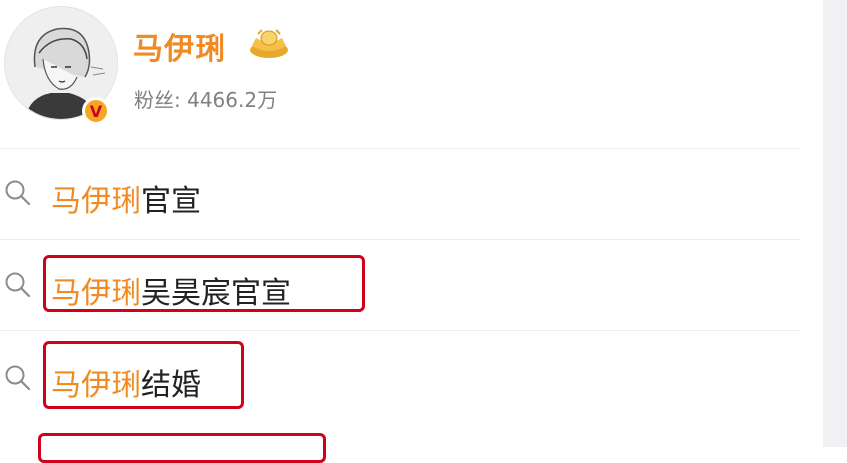  I want to click on gold-ingot-icon, so click(269, 43).